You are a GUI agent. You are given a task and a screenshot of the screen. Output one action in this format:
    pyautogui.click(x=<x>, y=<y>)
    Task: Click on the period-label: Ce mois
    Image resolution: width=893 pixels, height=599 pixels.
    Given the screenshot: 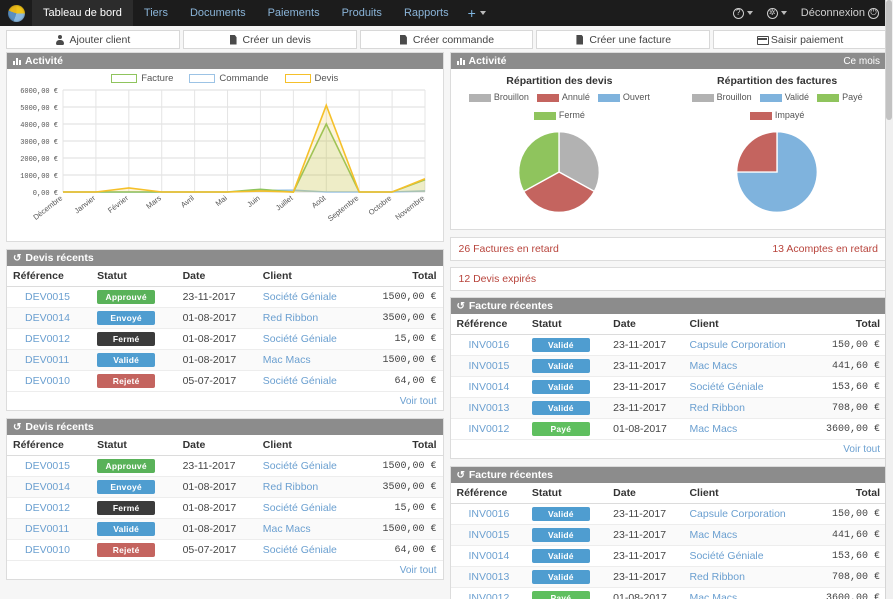 What is the action you would take?
    pyautogui.click(x=861, y=61)
    